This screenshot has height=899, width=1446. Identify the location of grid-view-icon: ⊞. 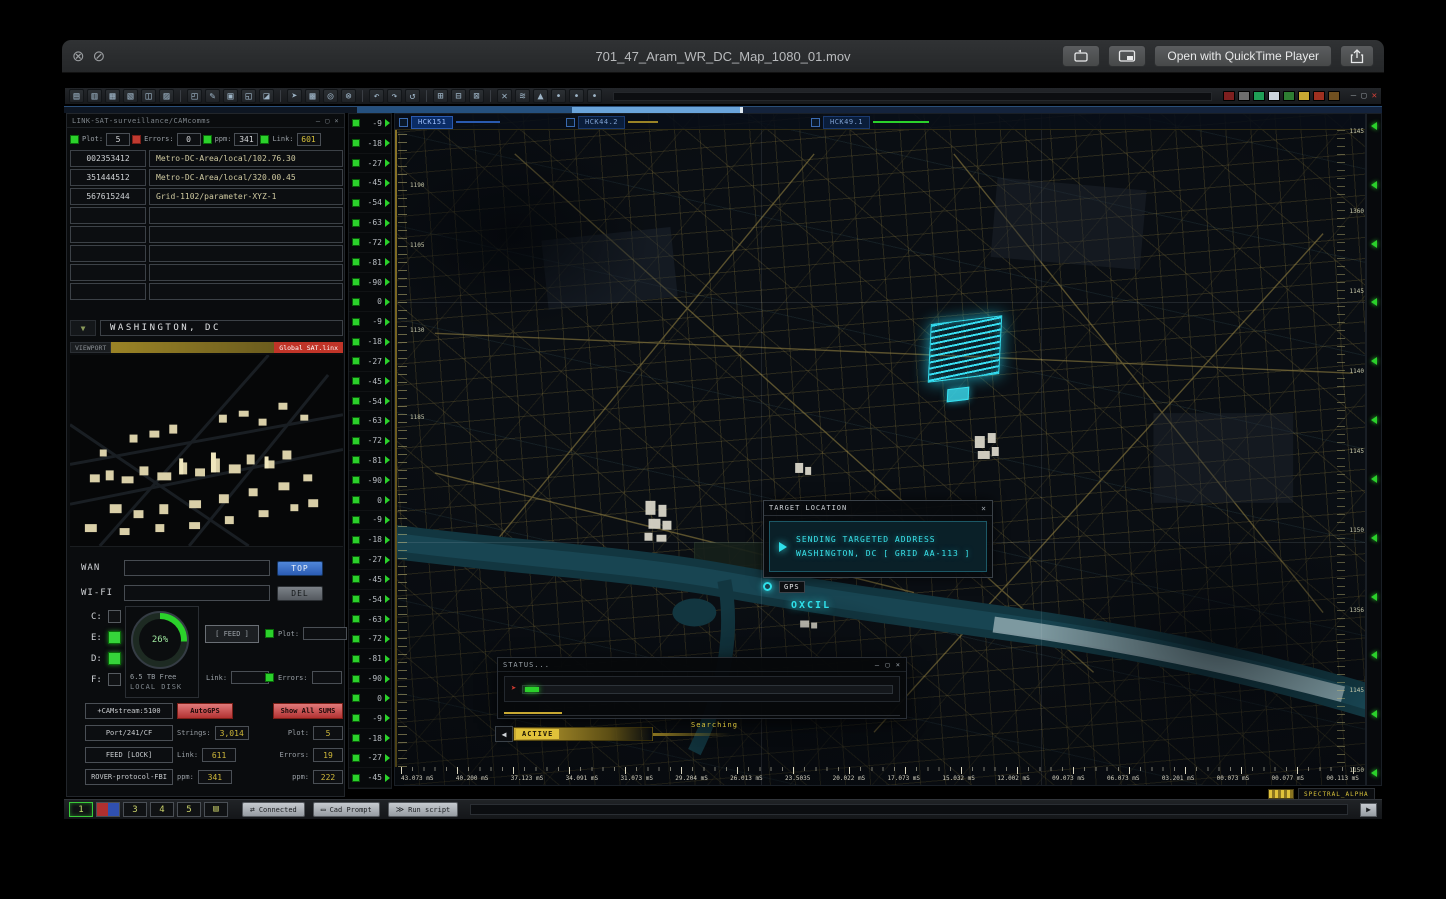
(440, 96).